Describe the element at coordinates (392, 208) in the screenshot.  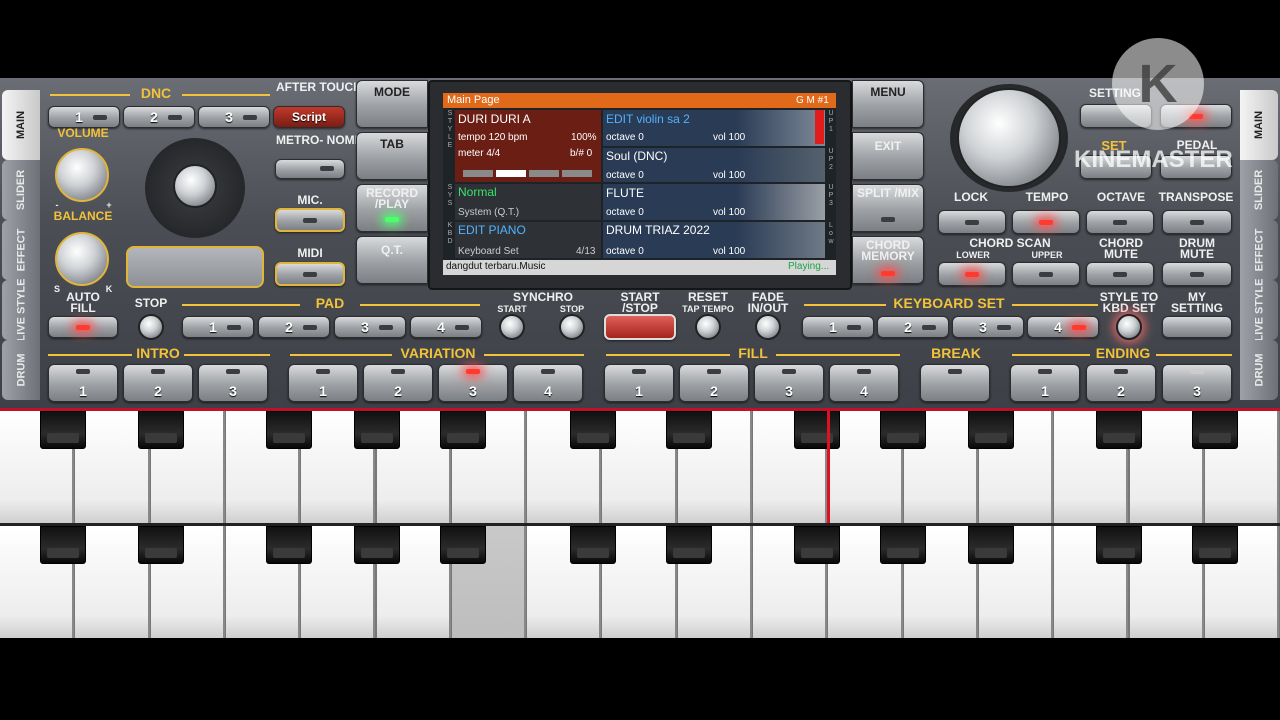
I see `record-play-button: RECORD /PLAY` at that location.